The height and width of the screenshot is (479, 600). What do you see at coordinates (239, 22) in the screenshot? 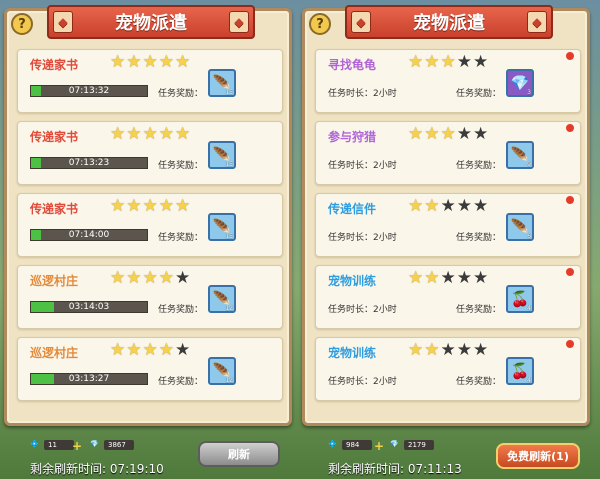
I see `flag-icon: ◆` at bounding box center [239, 22].